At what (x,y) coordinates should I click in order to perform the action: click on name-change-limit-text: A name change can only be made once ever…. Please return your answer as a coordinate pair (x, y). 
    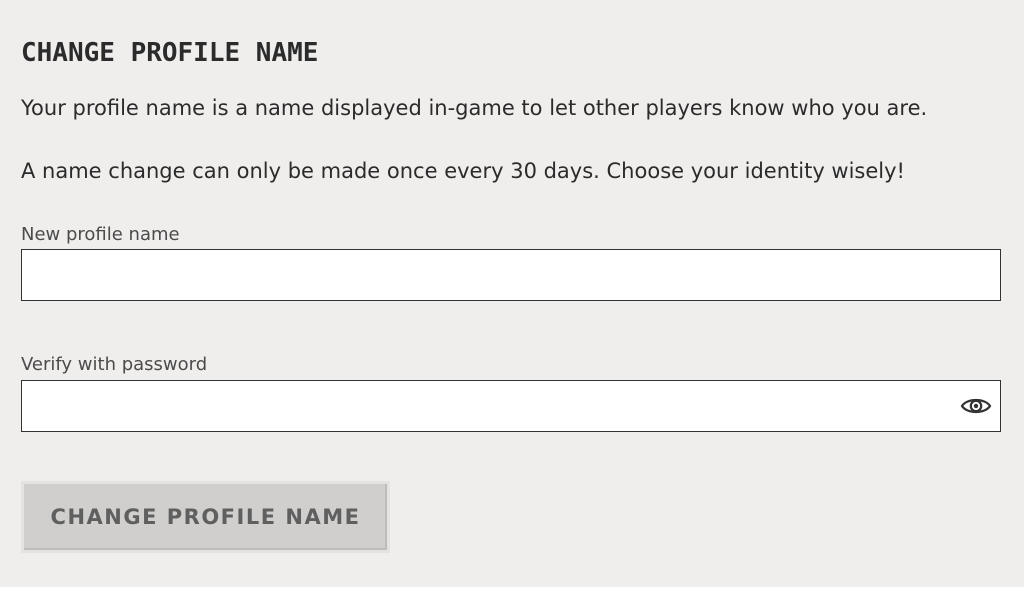
    Looking at the image, I should click on (463, 171).